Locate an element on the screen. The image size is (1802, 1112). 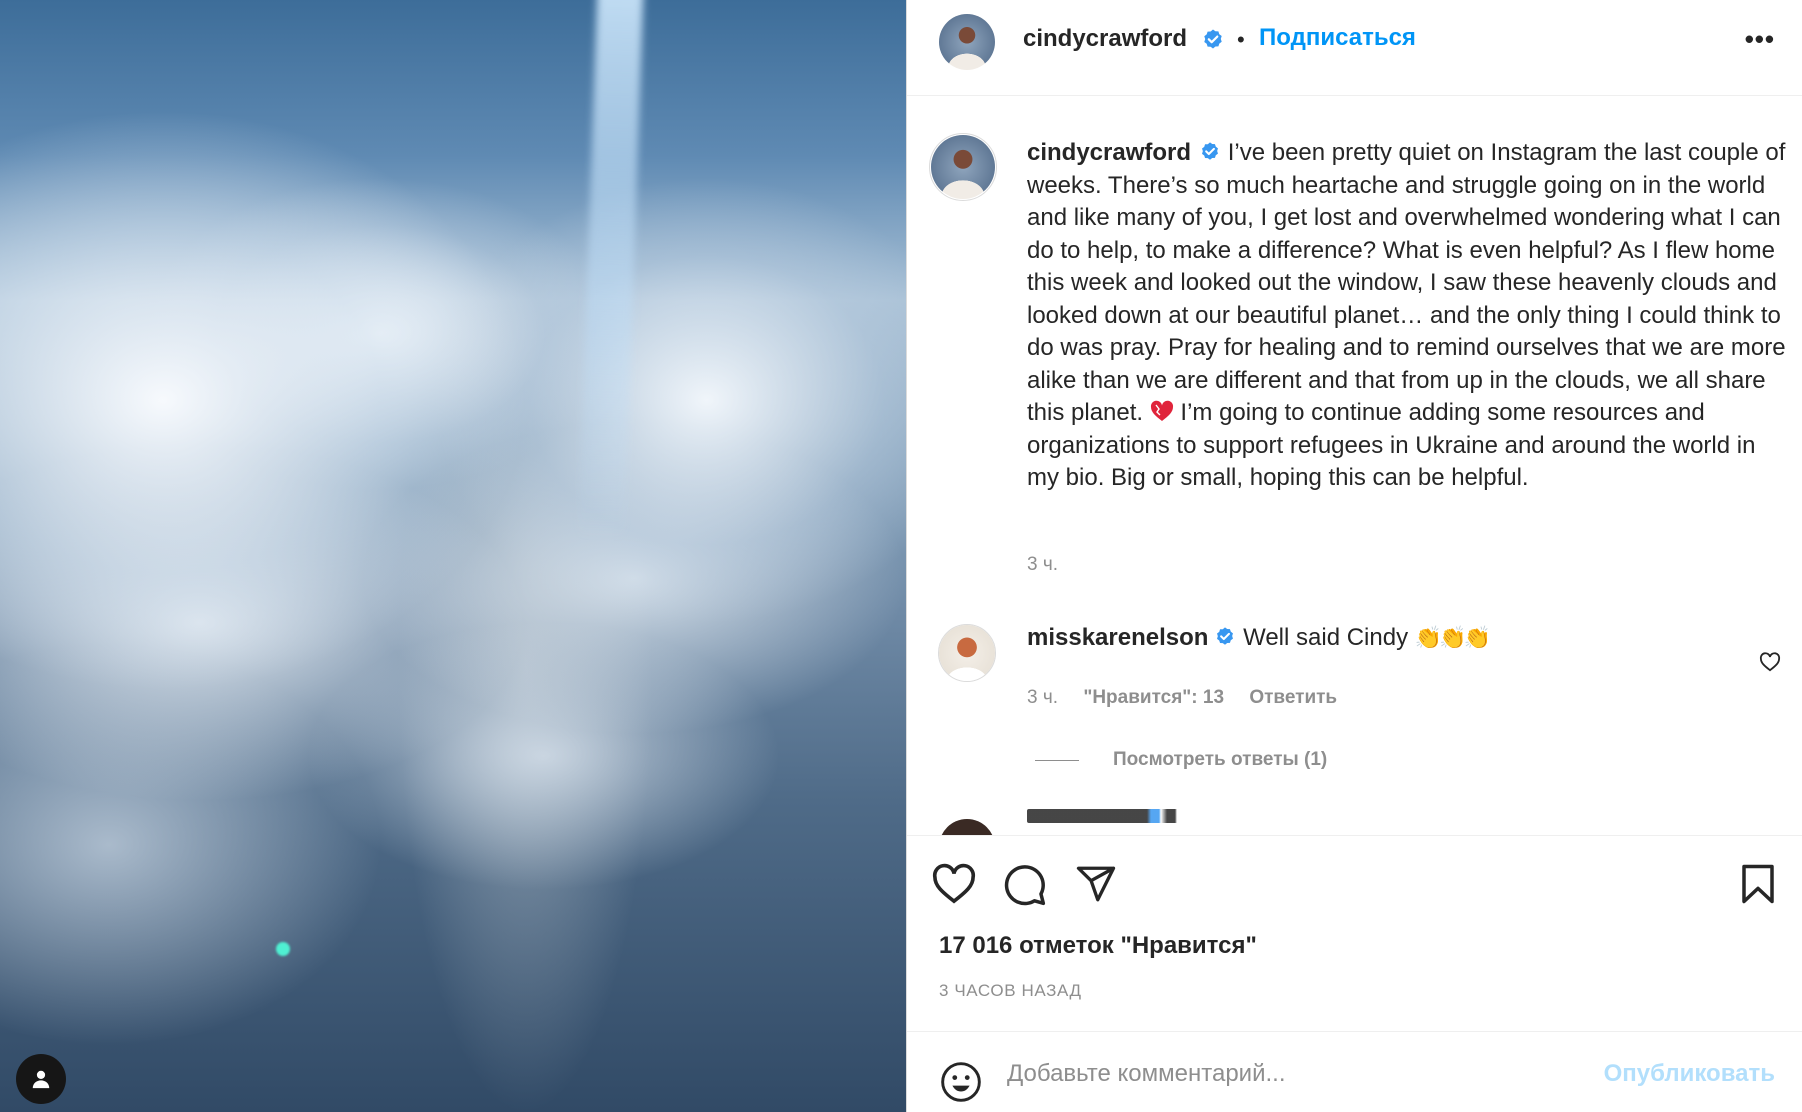
author-username: cindycrawford is located at coordinates (1105, 39).